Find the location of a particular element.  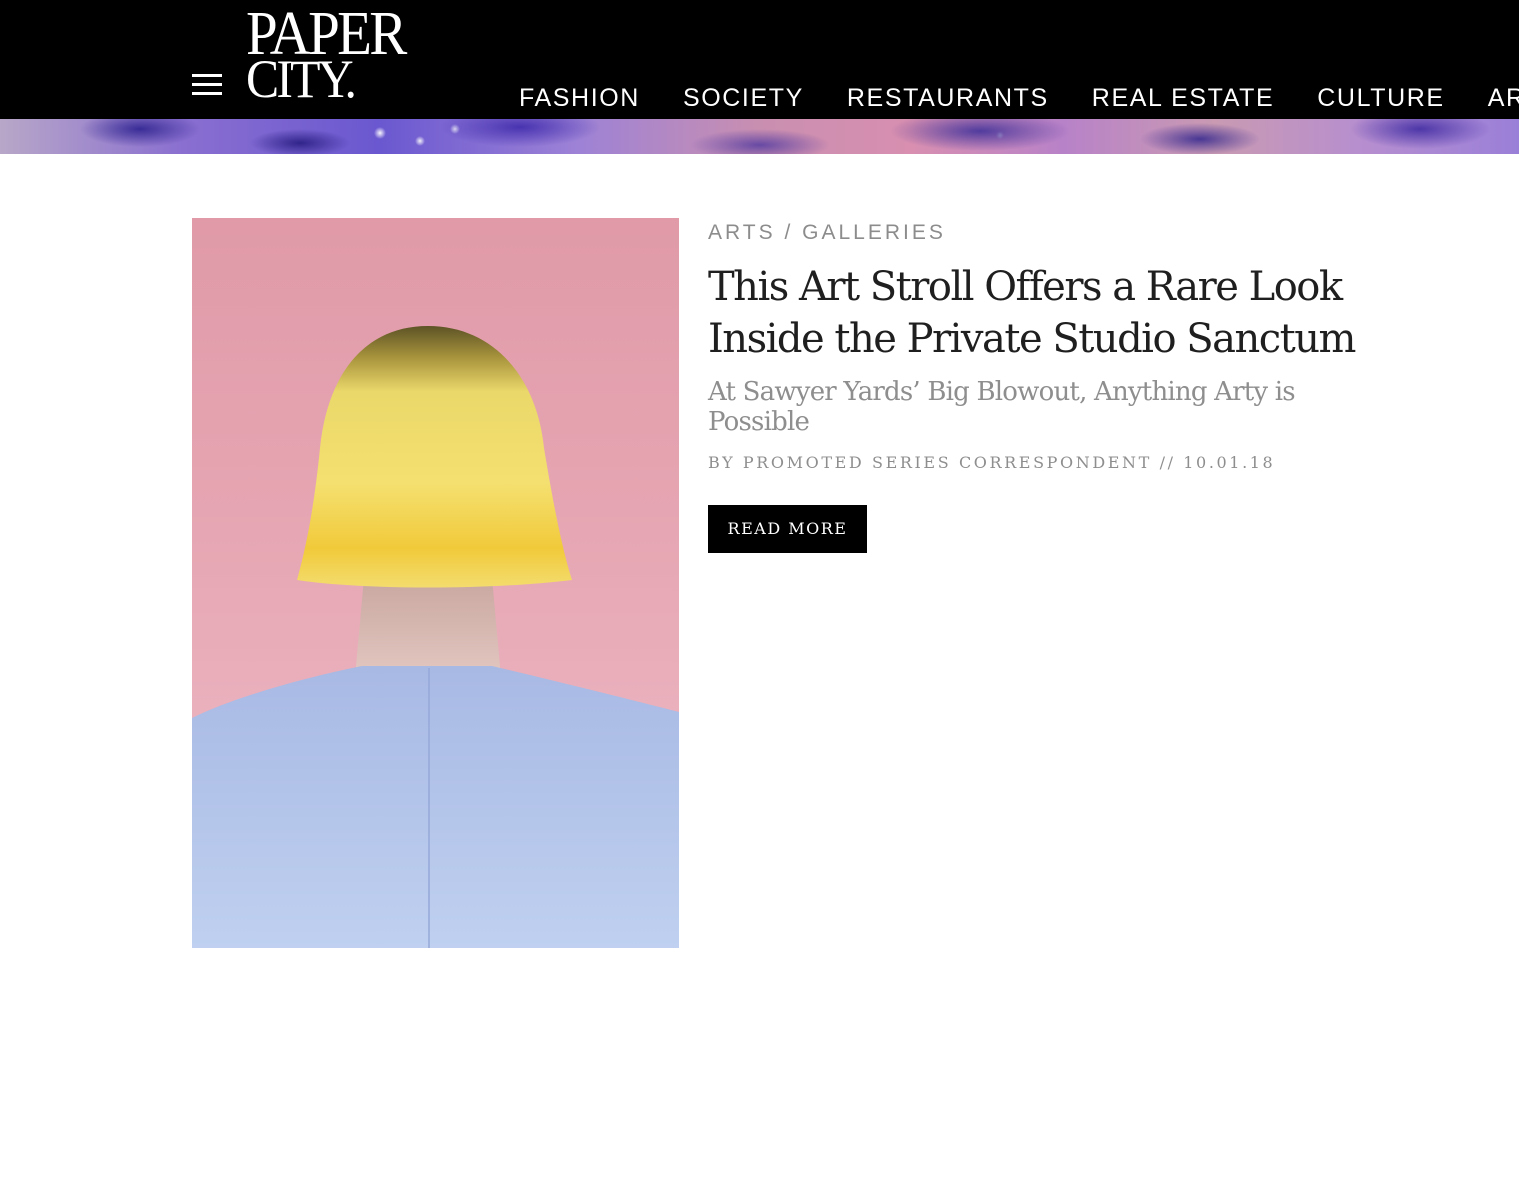

site-logo: PAPER CITY. is located at coordinates (346, 56).